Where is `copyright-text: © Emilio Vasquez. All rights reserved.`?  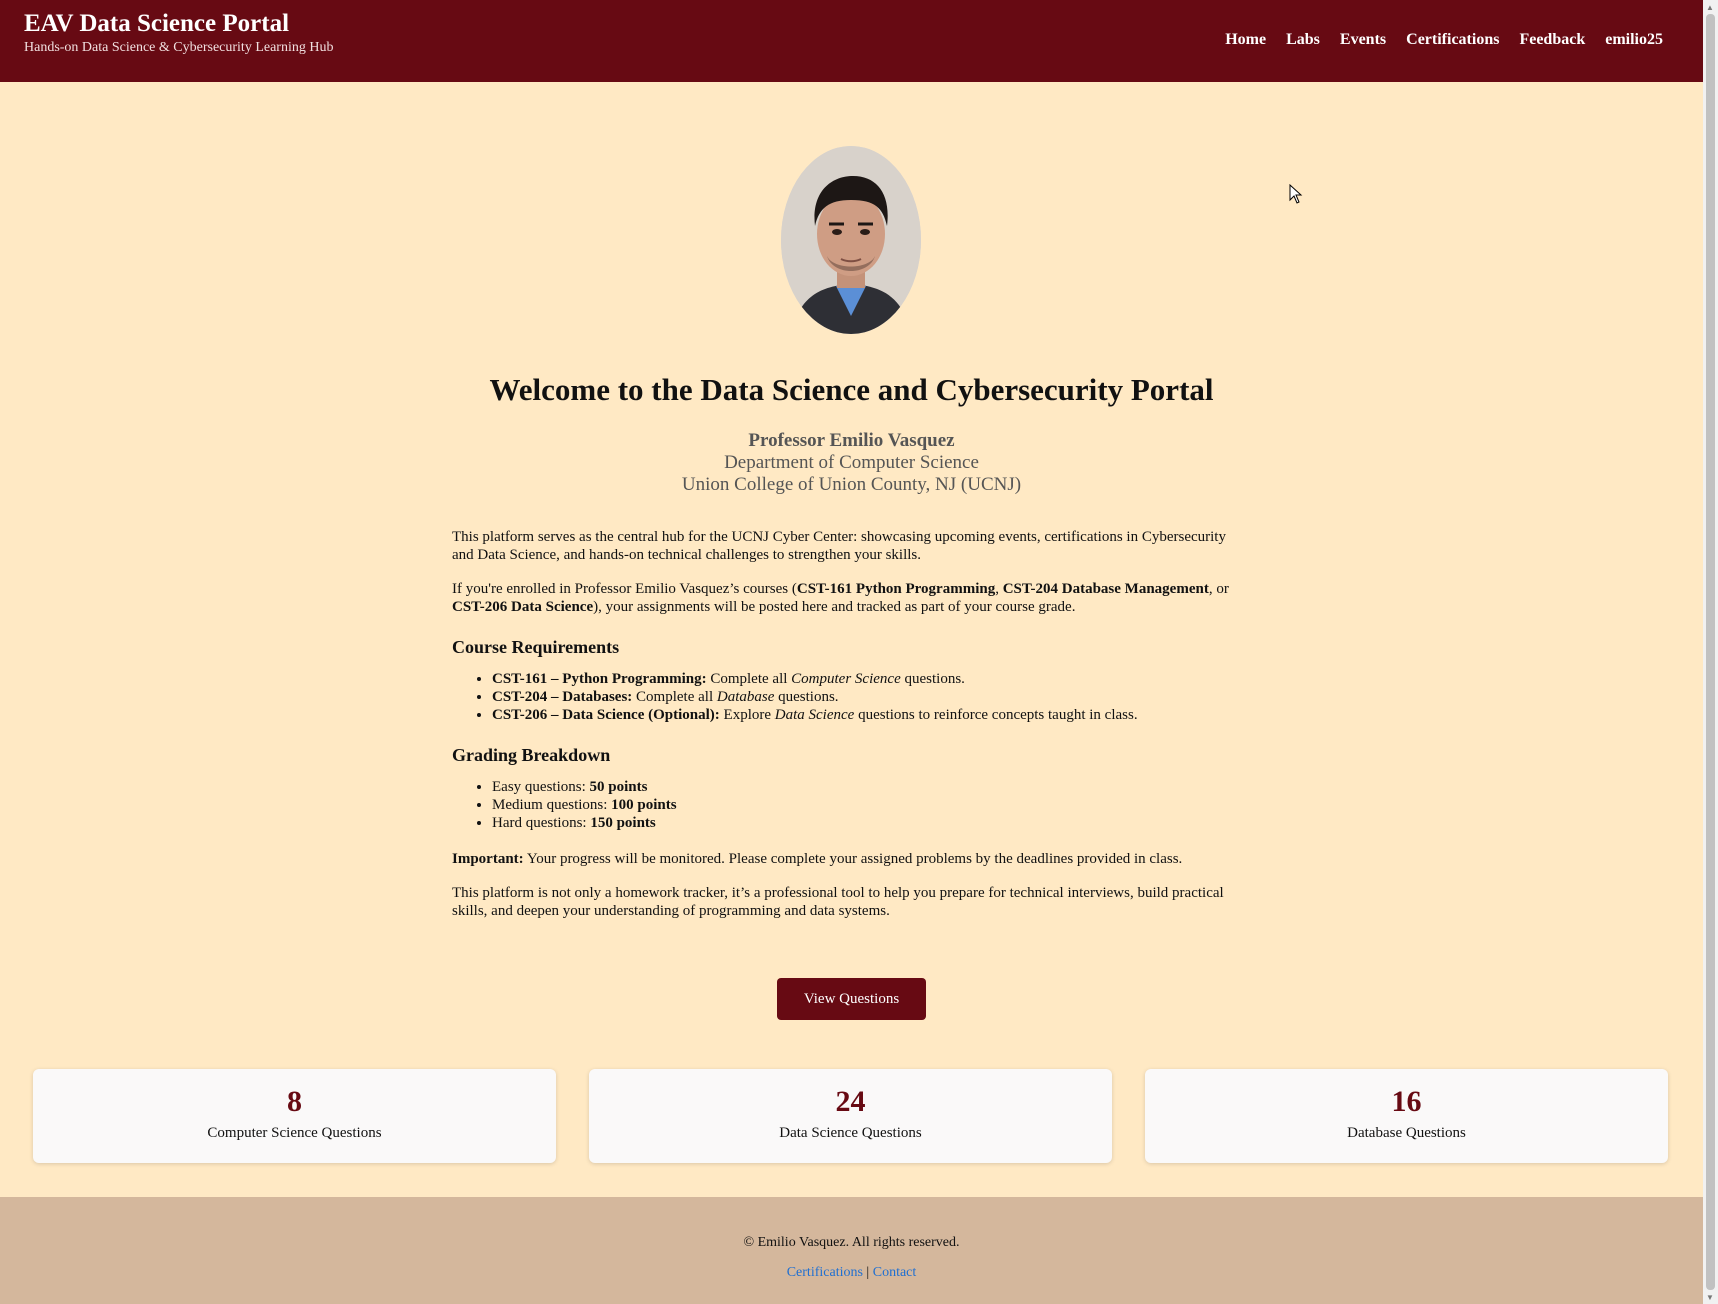
copyright-text: © Emilio Vasquez. All rights reserved. is located at coordinates (851, 1242).